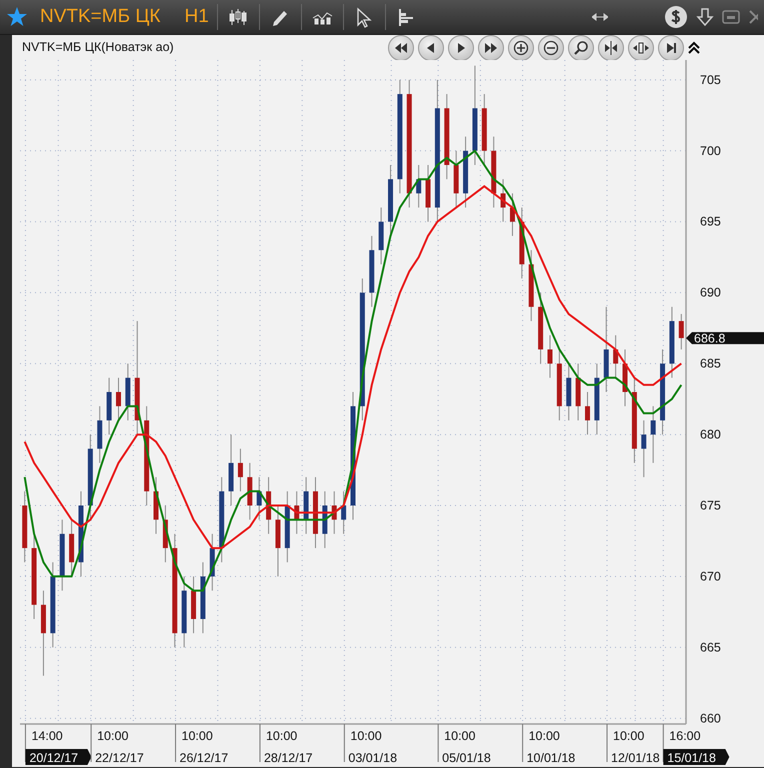  Describe the element at coordinates (710, 576) in the screenshot. I see `price-label: 670` at that location.